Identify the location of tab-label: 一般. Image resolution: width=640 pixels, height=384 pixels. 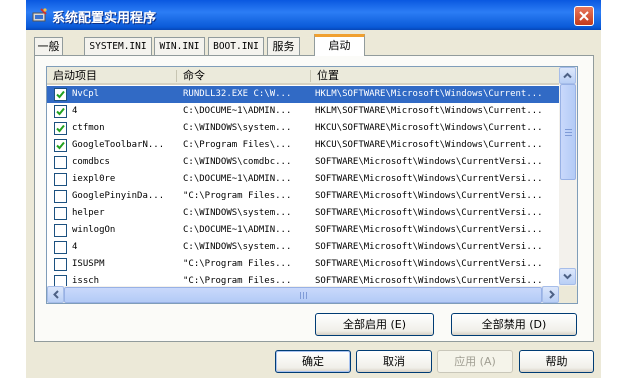
(48, 46).